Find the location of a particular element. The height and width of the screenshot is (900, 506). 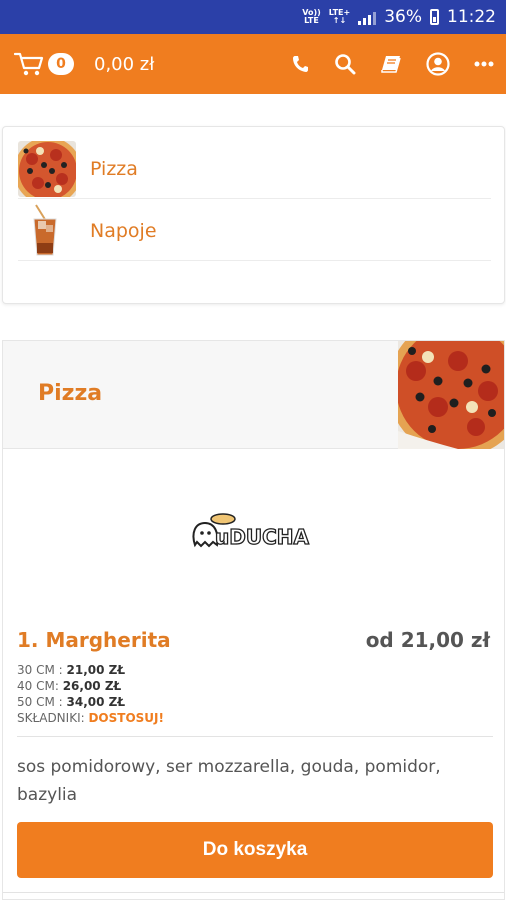

category-label: Napoje is located at coordinates (123, 230).